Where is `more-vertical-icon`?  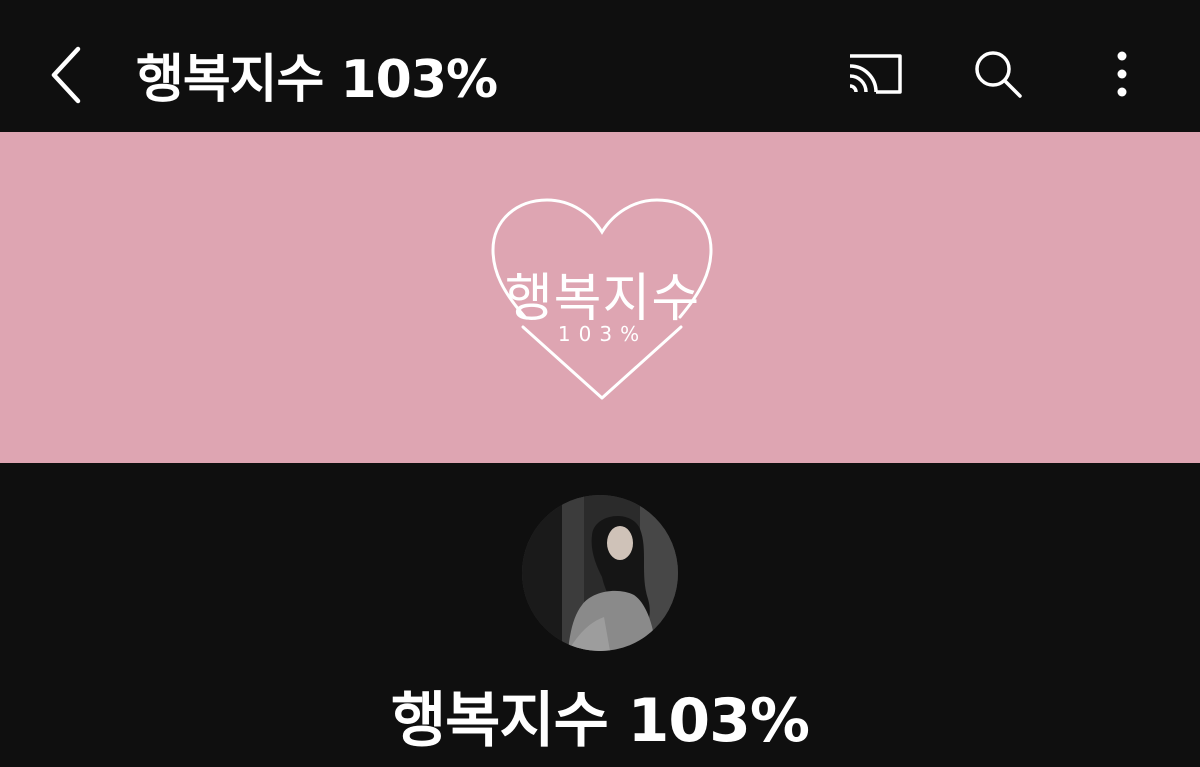
more-vertical-icon is located at coordinates (1122, 74).